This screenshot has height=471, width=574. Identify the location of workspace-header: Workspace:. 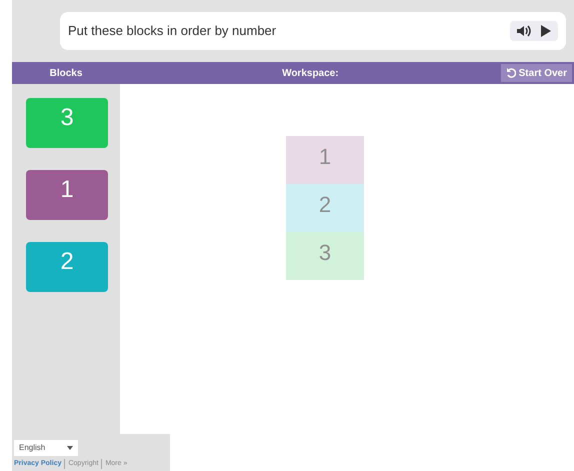
(310, 73).